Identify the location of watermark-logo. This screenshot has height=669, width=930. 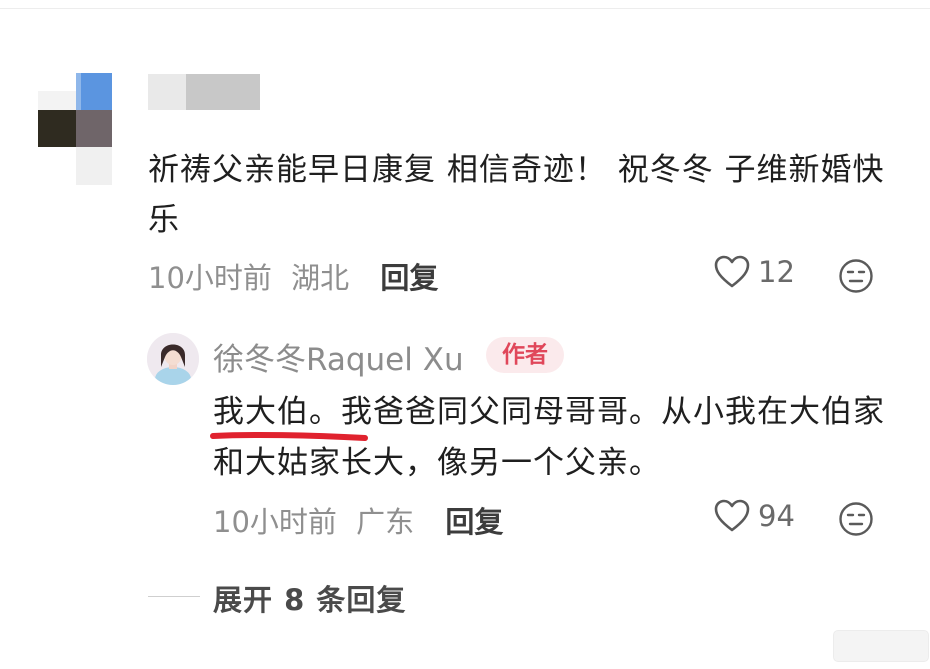
(881, 646).